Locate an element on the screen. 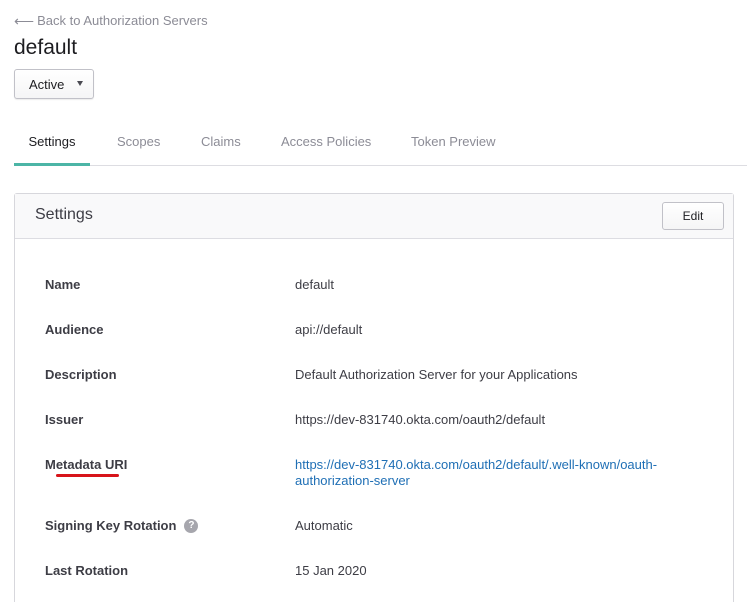 Image resolution: width=747 pixels, height=602 pixels. page-title: default is located at coordinates (46, 47).